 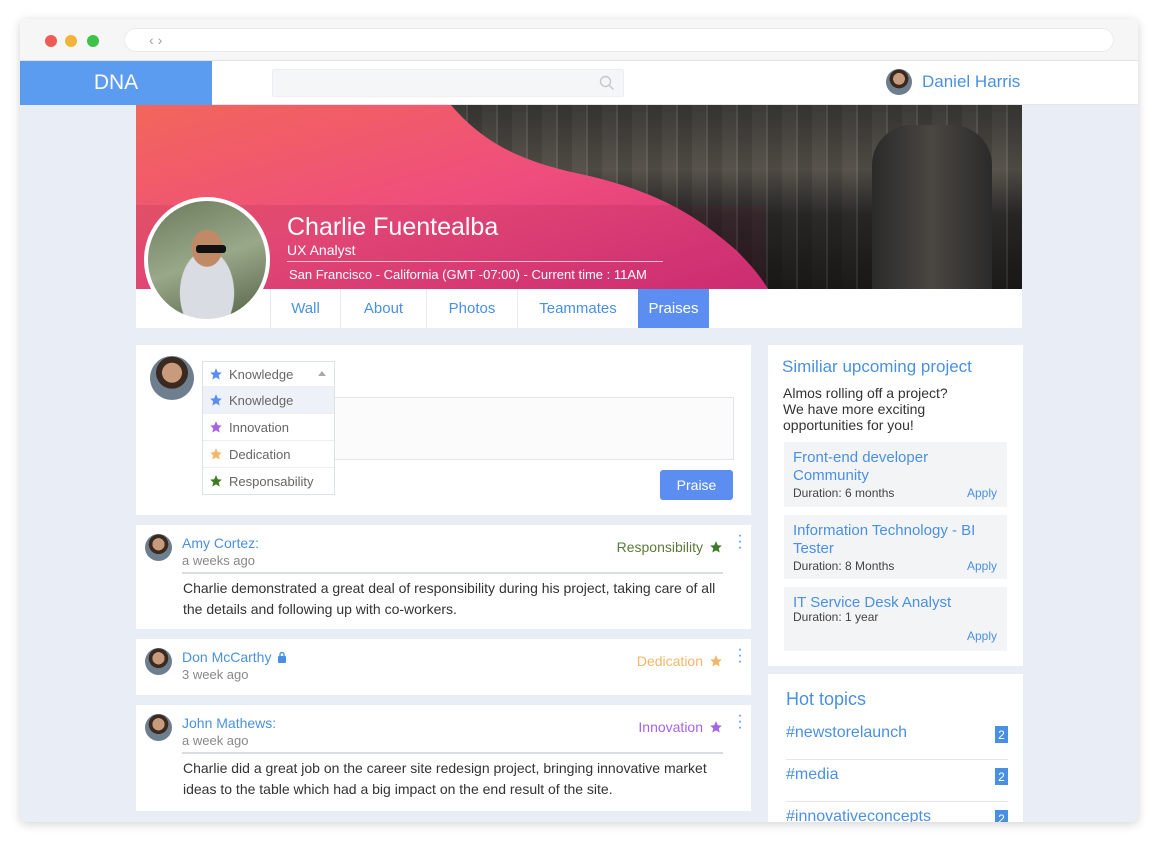 I want to click on back-forward-icons: ‹›, so click(x=157, y=40).